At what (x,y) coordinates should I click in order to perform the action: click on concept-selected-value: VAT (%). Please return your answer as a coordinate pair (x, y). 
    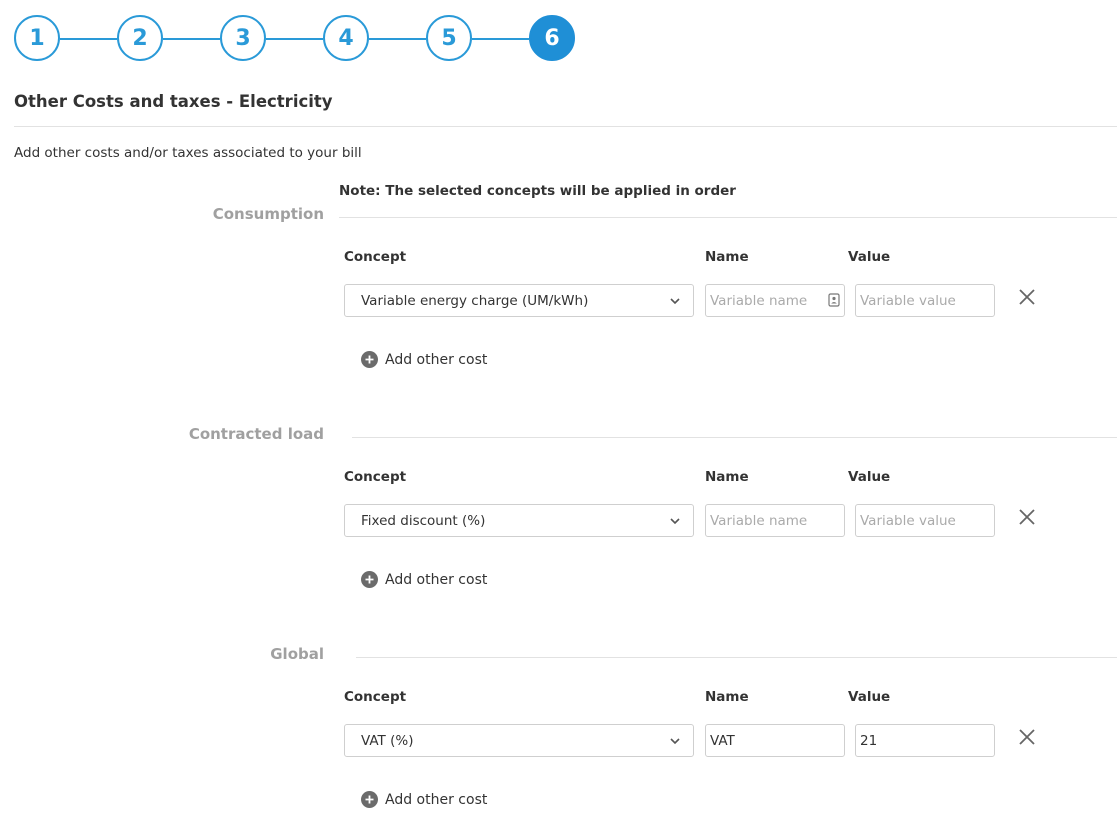
    Looking at the image, I should click on (387, 740).